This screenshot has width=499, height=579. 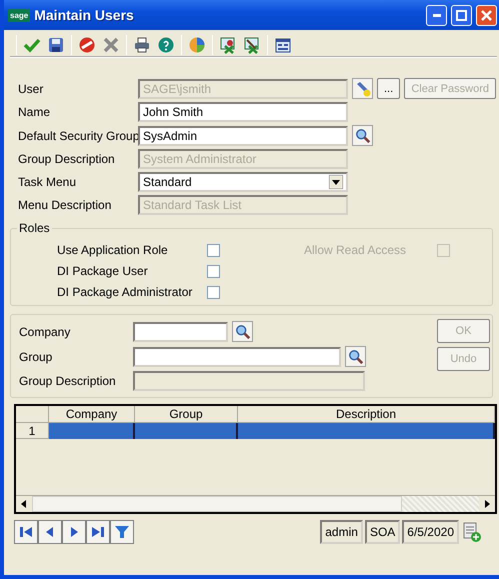 I want to click on field-label: Name, so click(x=35, y=112).